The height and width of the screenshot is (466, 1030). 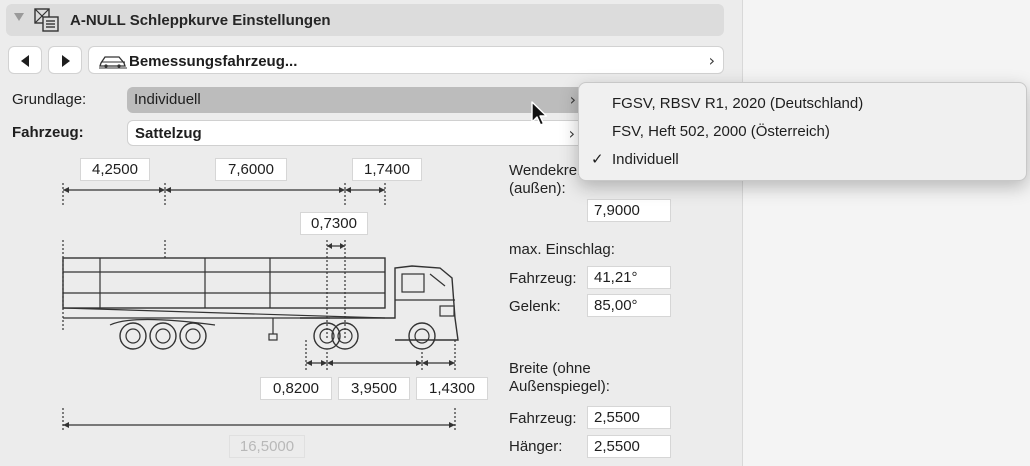 What do you see at coordinates (548, 179) in the screenshot?
I see `wendekreis-label: Wendekreis (außen):` at bounding box center [548, 179].